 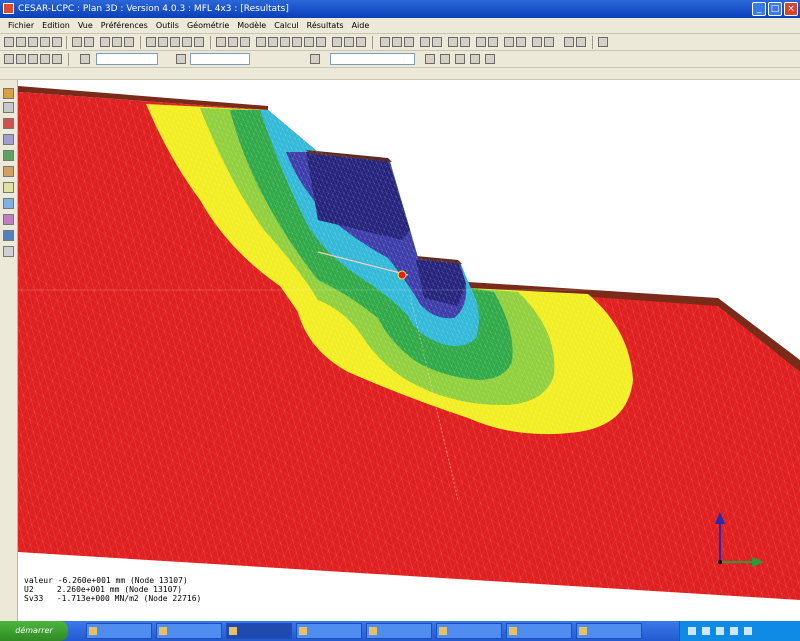 I want to click on volume-icon, so click(x=8, y=155).